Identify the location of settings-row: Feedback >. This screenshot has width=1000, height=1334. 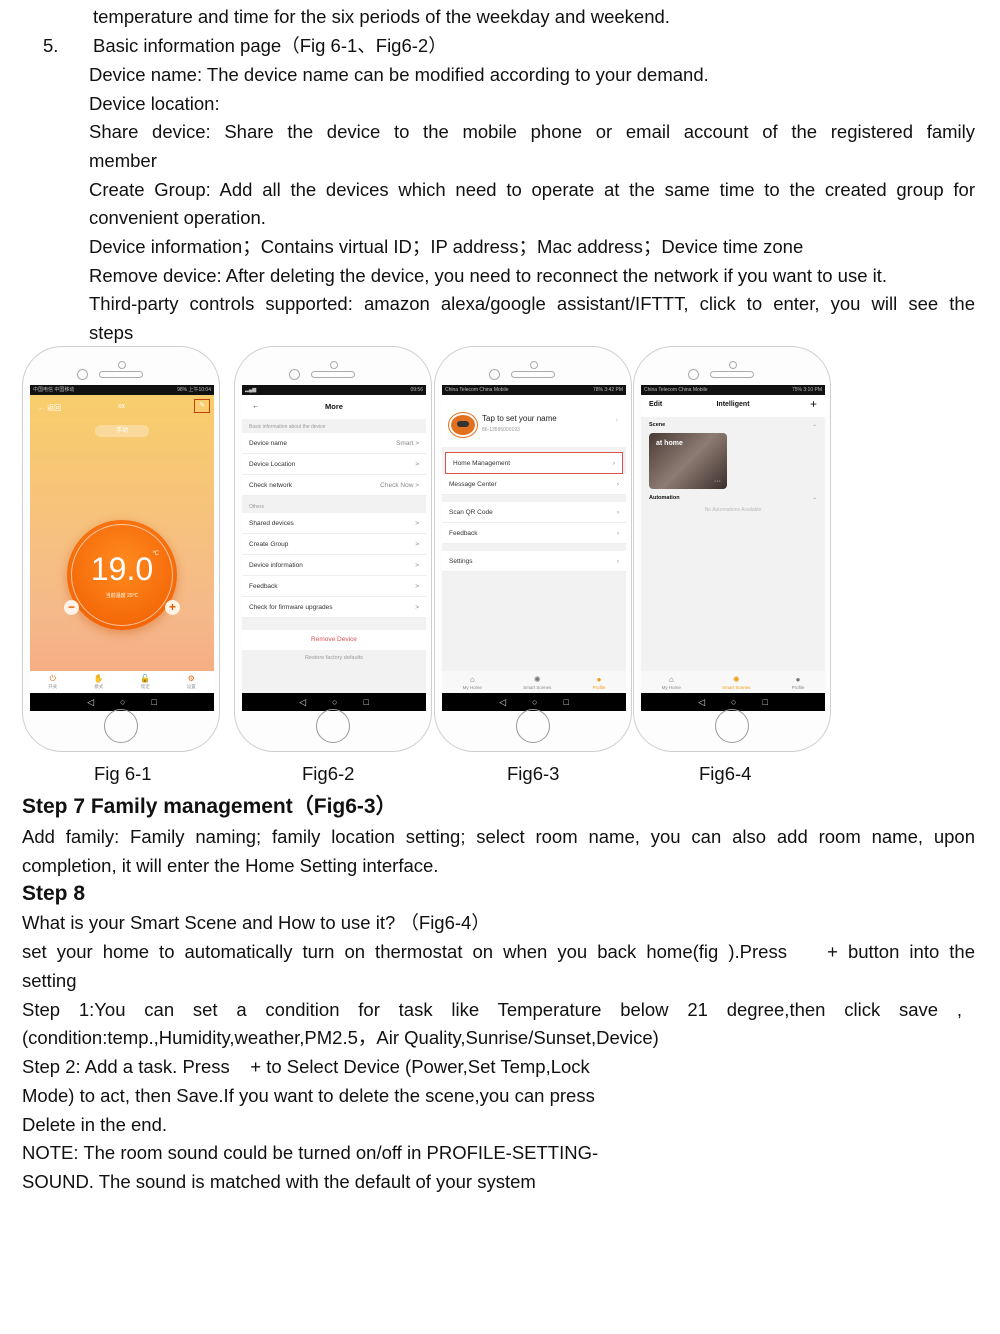
(334, 586).